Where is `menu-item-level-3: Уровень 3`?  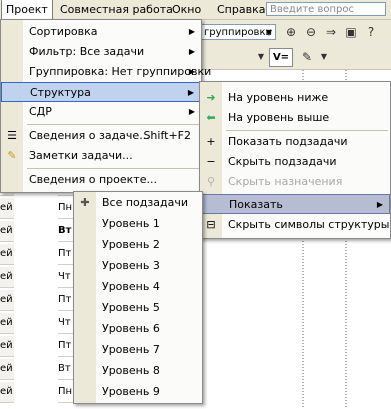 menu-item-level-3: Уровень 3 is located at coordinates (138, 266).